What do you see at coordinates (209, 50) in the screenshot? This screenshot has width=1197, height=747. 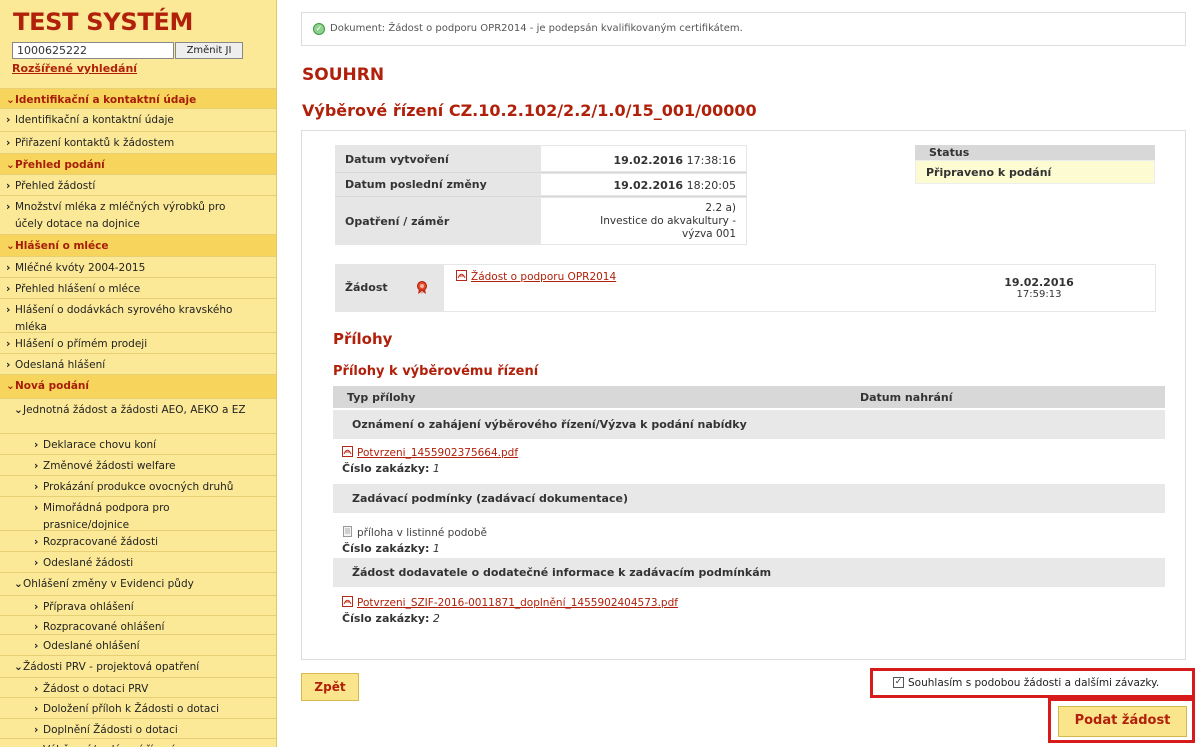 I see `change-ji-button: Změnit JI` at bounding box center [209, 50].